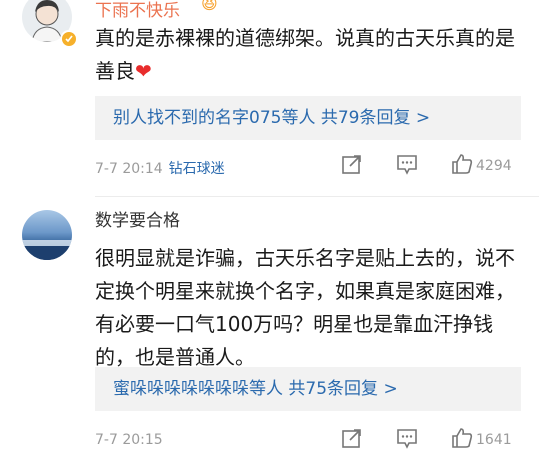 Image resolution: width=539 pixels, height=459 pixels. Describe the element at coordinates (197, 169) in the screenshot. I see `fan-label: 钻石球迷` at that location.